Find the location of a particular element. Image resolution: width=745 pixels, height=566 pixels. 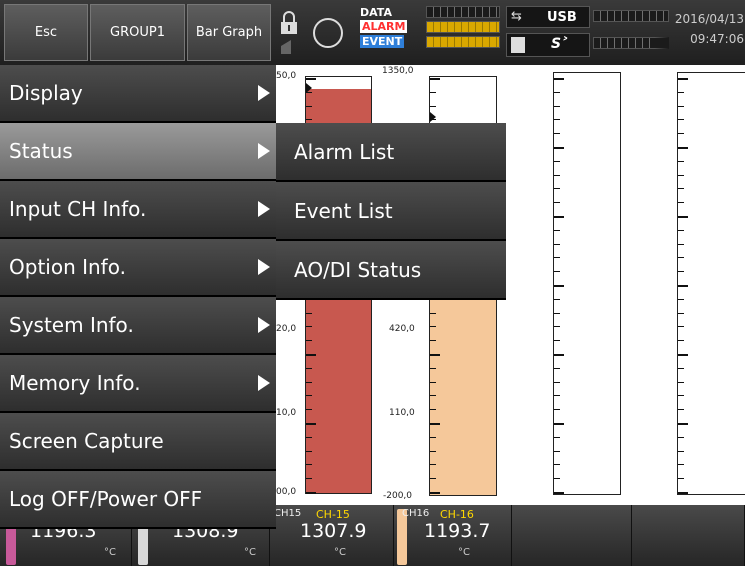

esc-button: Esc is located at coordinates (46, 32).